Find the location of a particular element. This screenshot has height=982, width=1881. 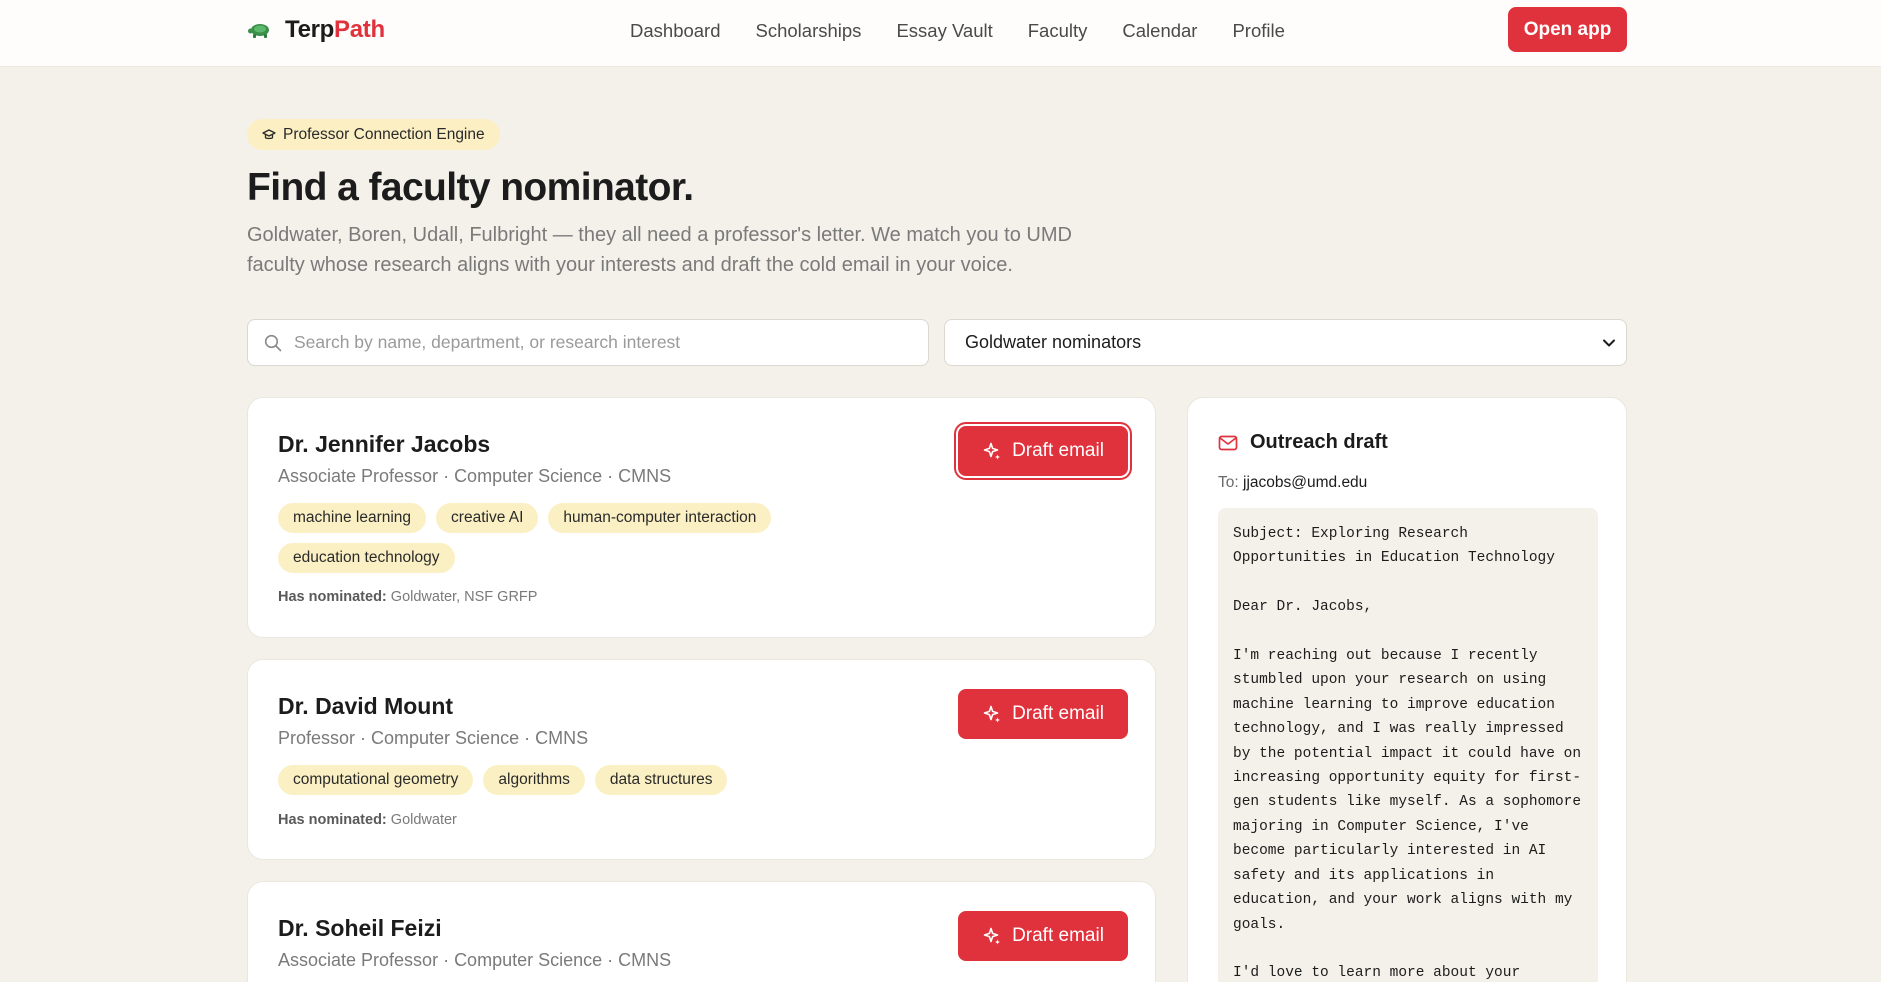

faculty-name: Dr. David Mount is located at coordinates (366, 706).